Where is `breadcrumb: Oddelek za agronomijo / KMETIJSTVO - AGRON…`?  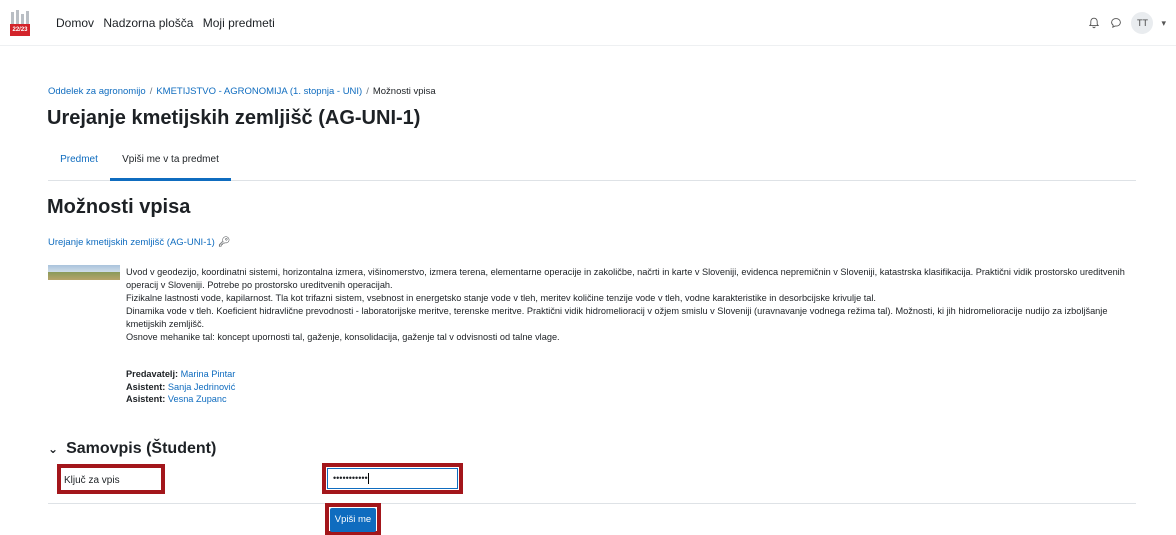 breadcrumb: Oddelek za agronomijo / KMETIJSTVO - AGRON… is located at coordinates (242, 91).